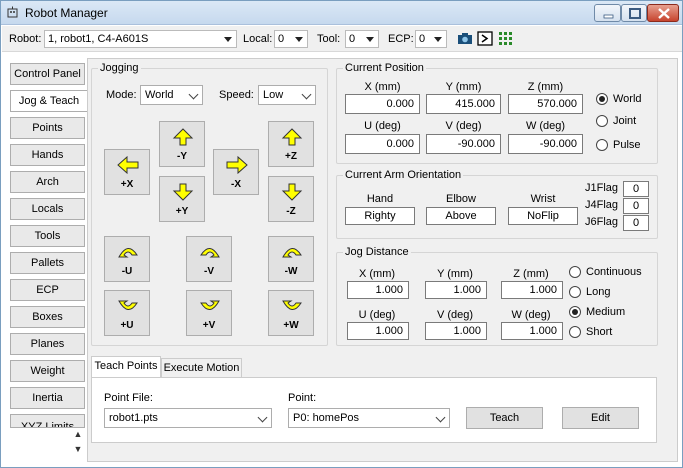  I want to click on local-select: 0, so click(291, 39).